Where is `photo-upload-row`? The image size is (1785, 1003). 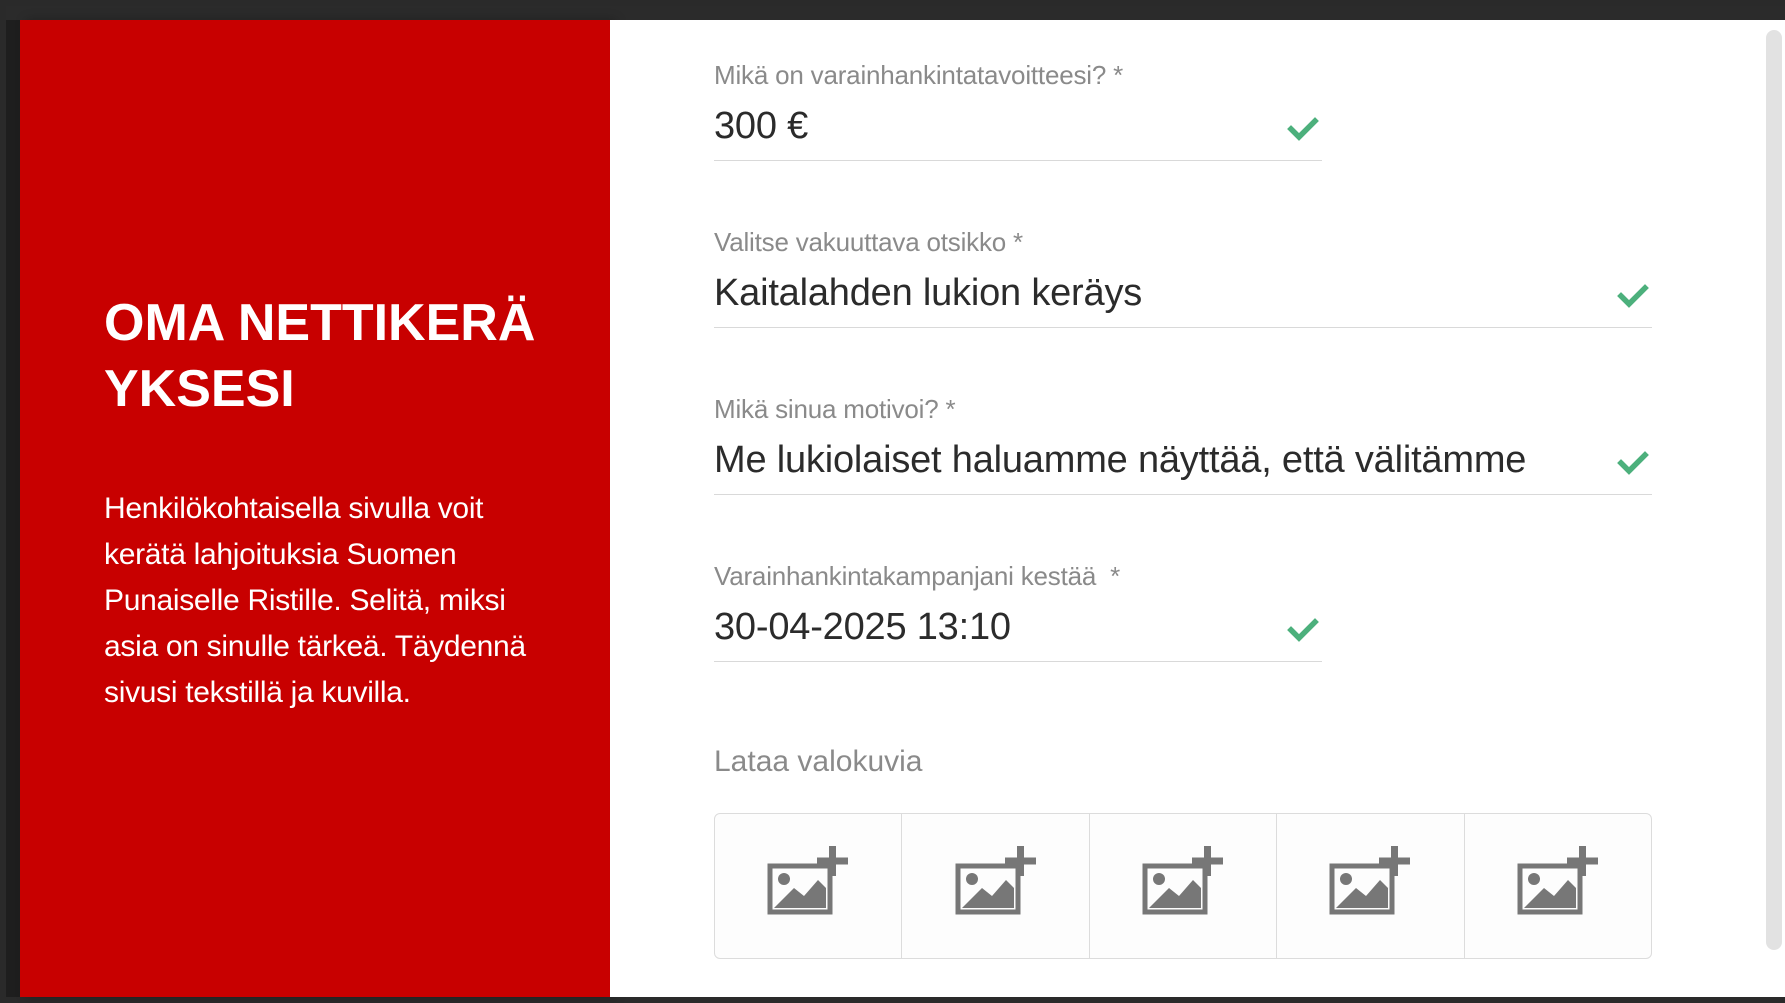
photo-upload-row is located at coordinates (1183, 886).